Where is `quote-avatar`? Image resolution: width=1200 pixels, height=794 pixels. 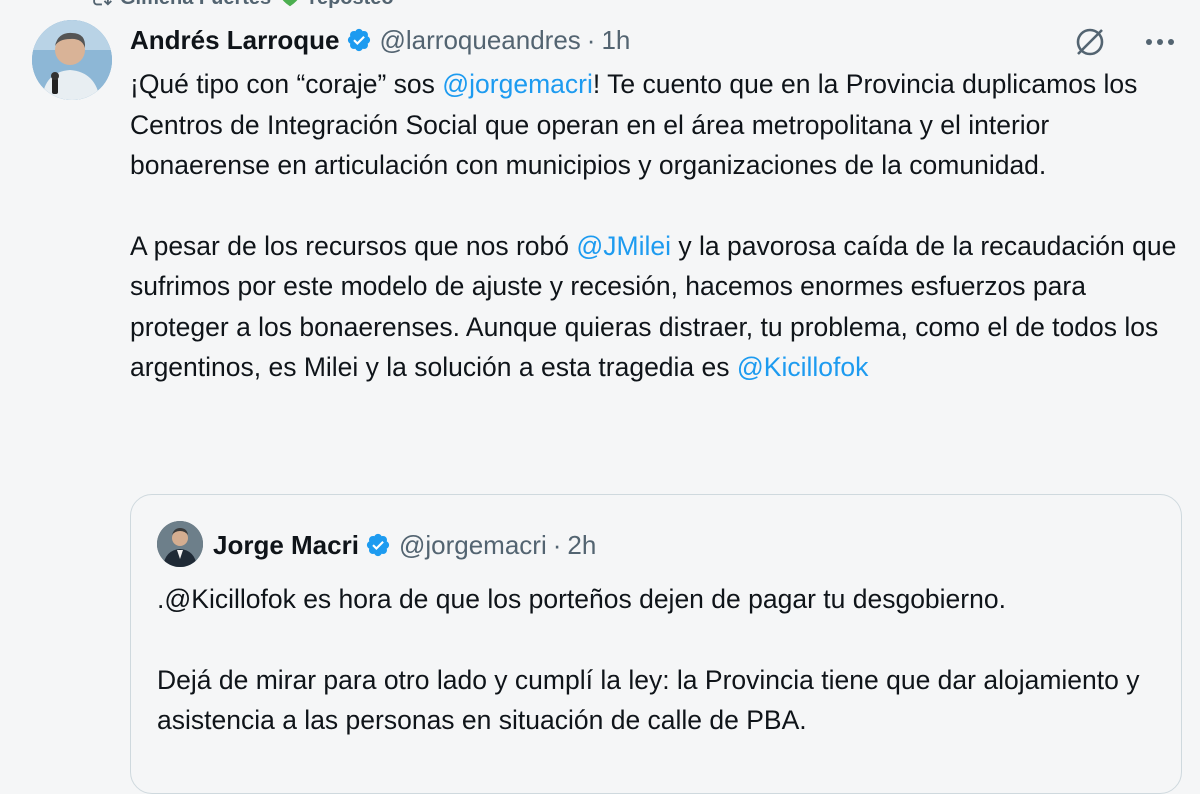 quote-avatar is located at coordinates (180, 544).